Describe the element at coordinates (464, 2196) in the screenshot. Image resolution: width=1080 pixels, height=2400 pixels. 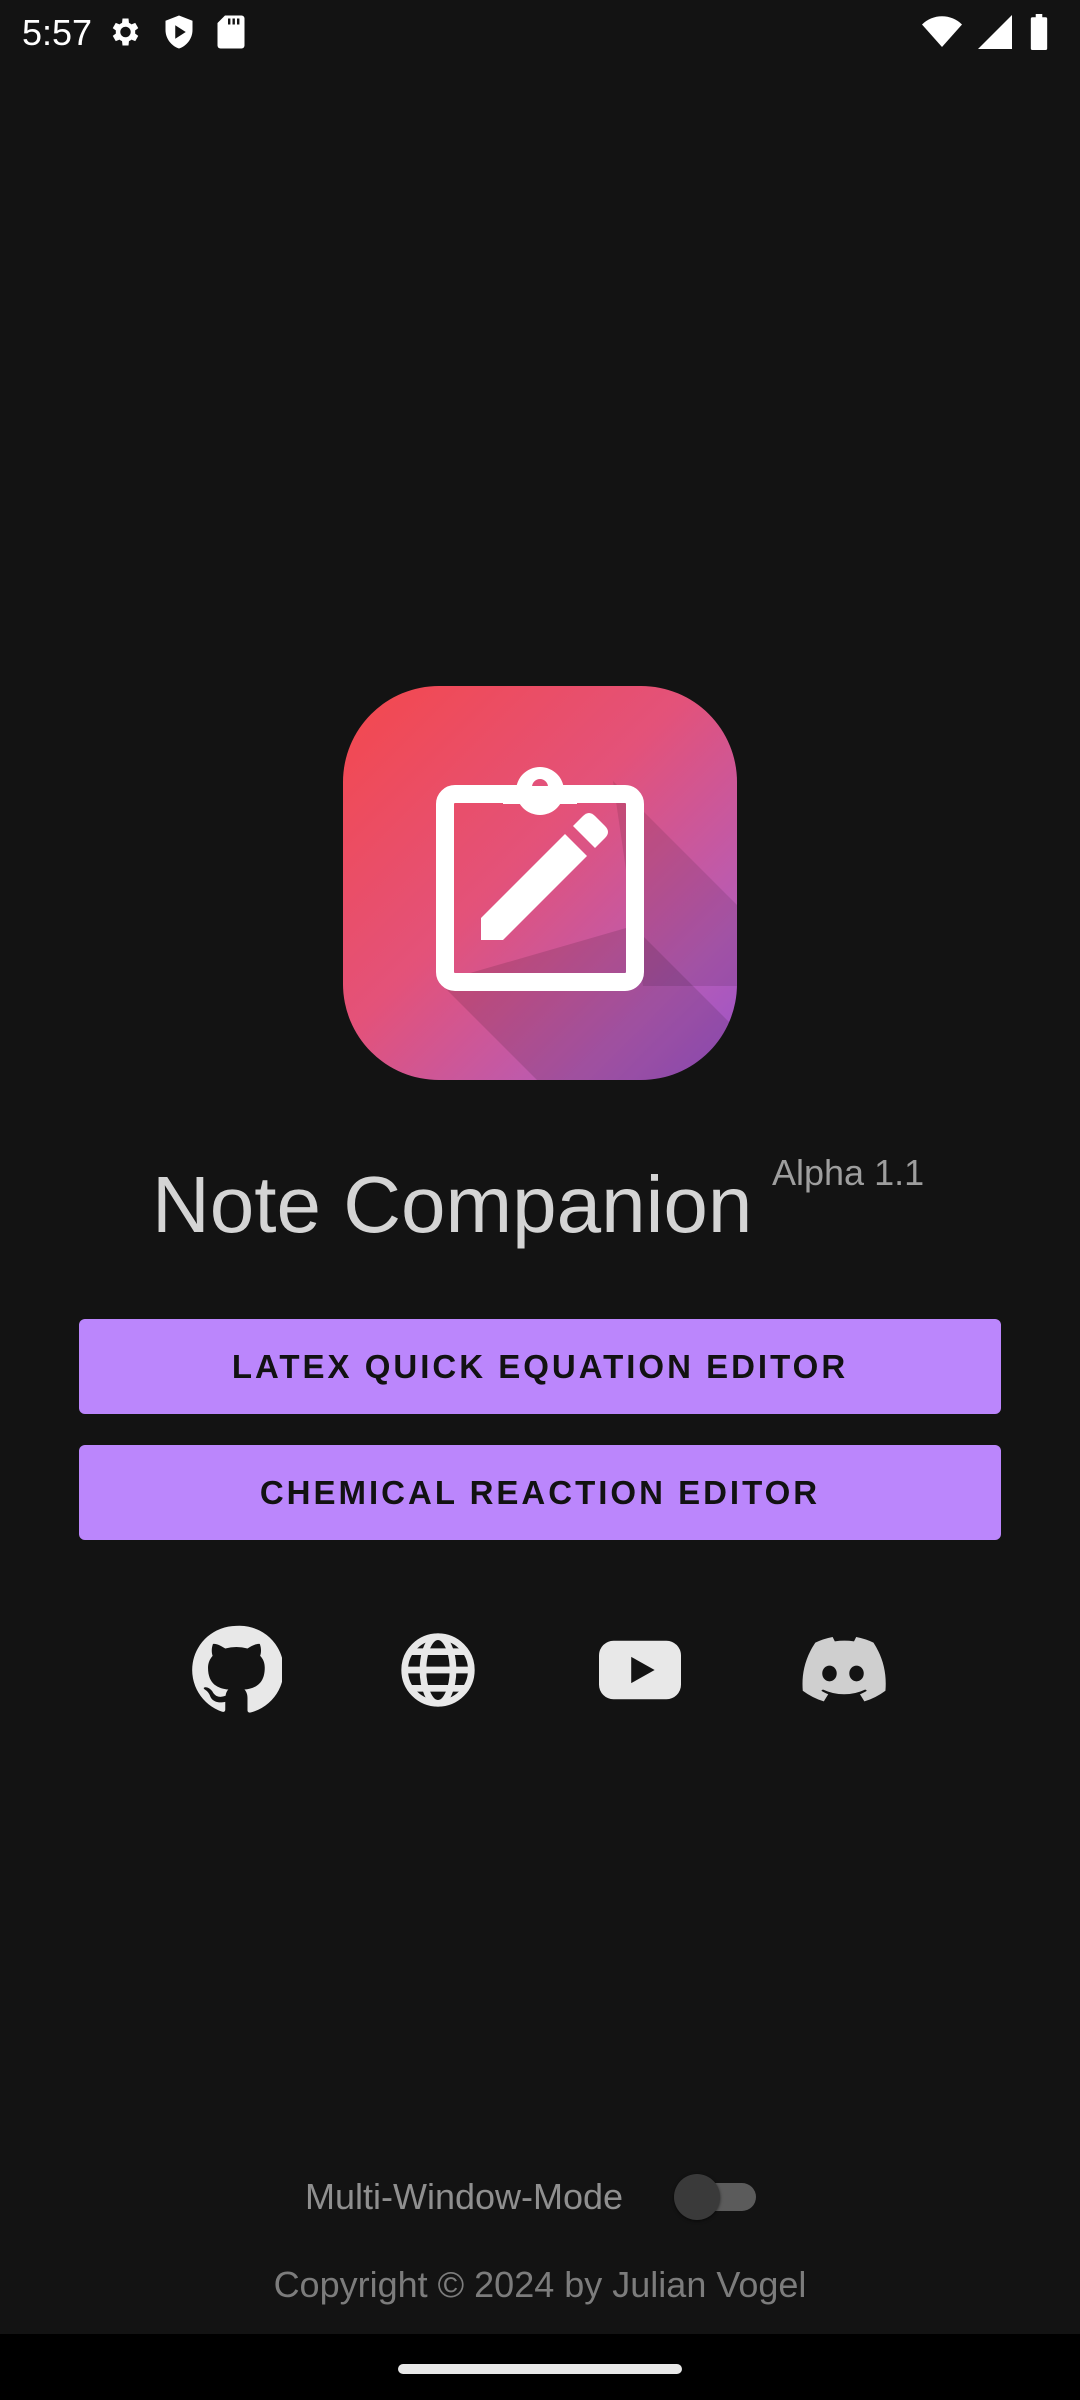
I see `multi-window-label: Multi-Window-Mode` at that location.